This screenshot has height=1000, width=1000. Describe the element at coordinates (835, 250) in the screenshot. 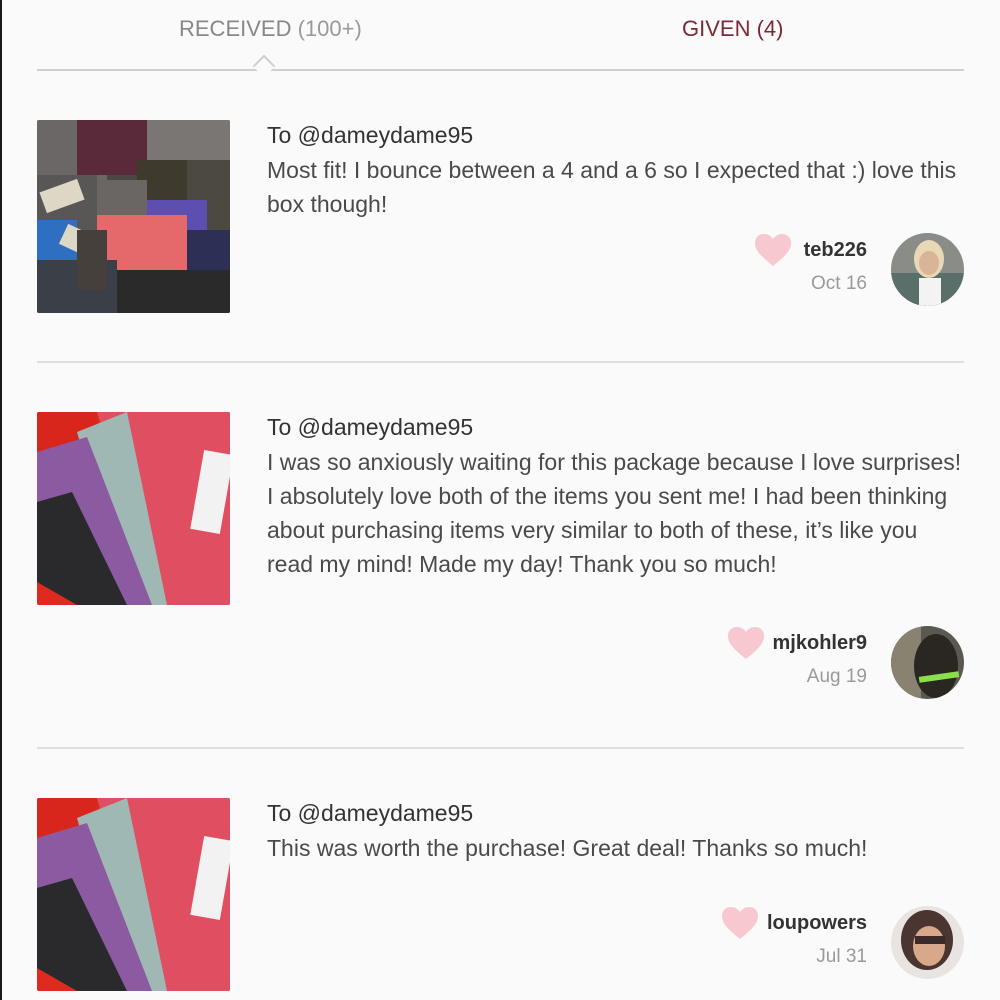

I see `reviewer-username: teb226` at that location.